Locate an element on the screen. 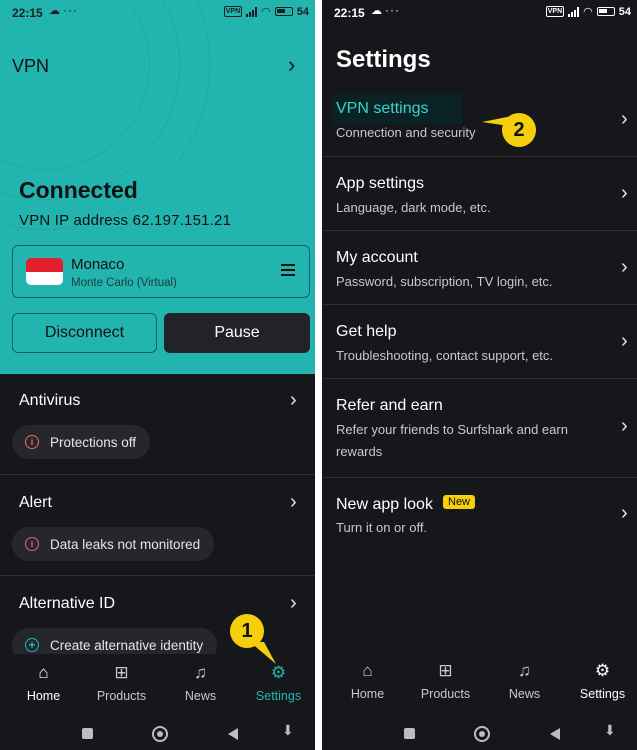  pill-label: Data leaks not monitored is located at coordinates (125, 544).